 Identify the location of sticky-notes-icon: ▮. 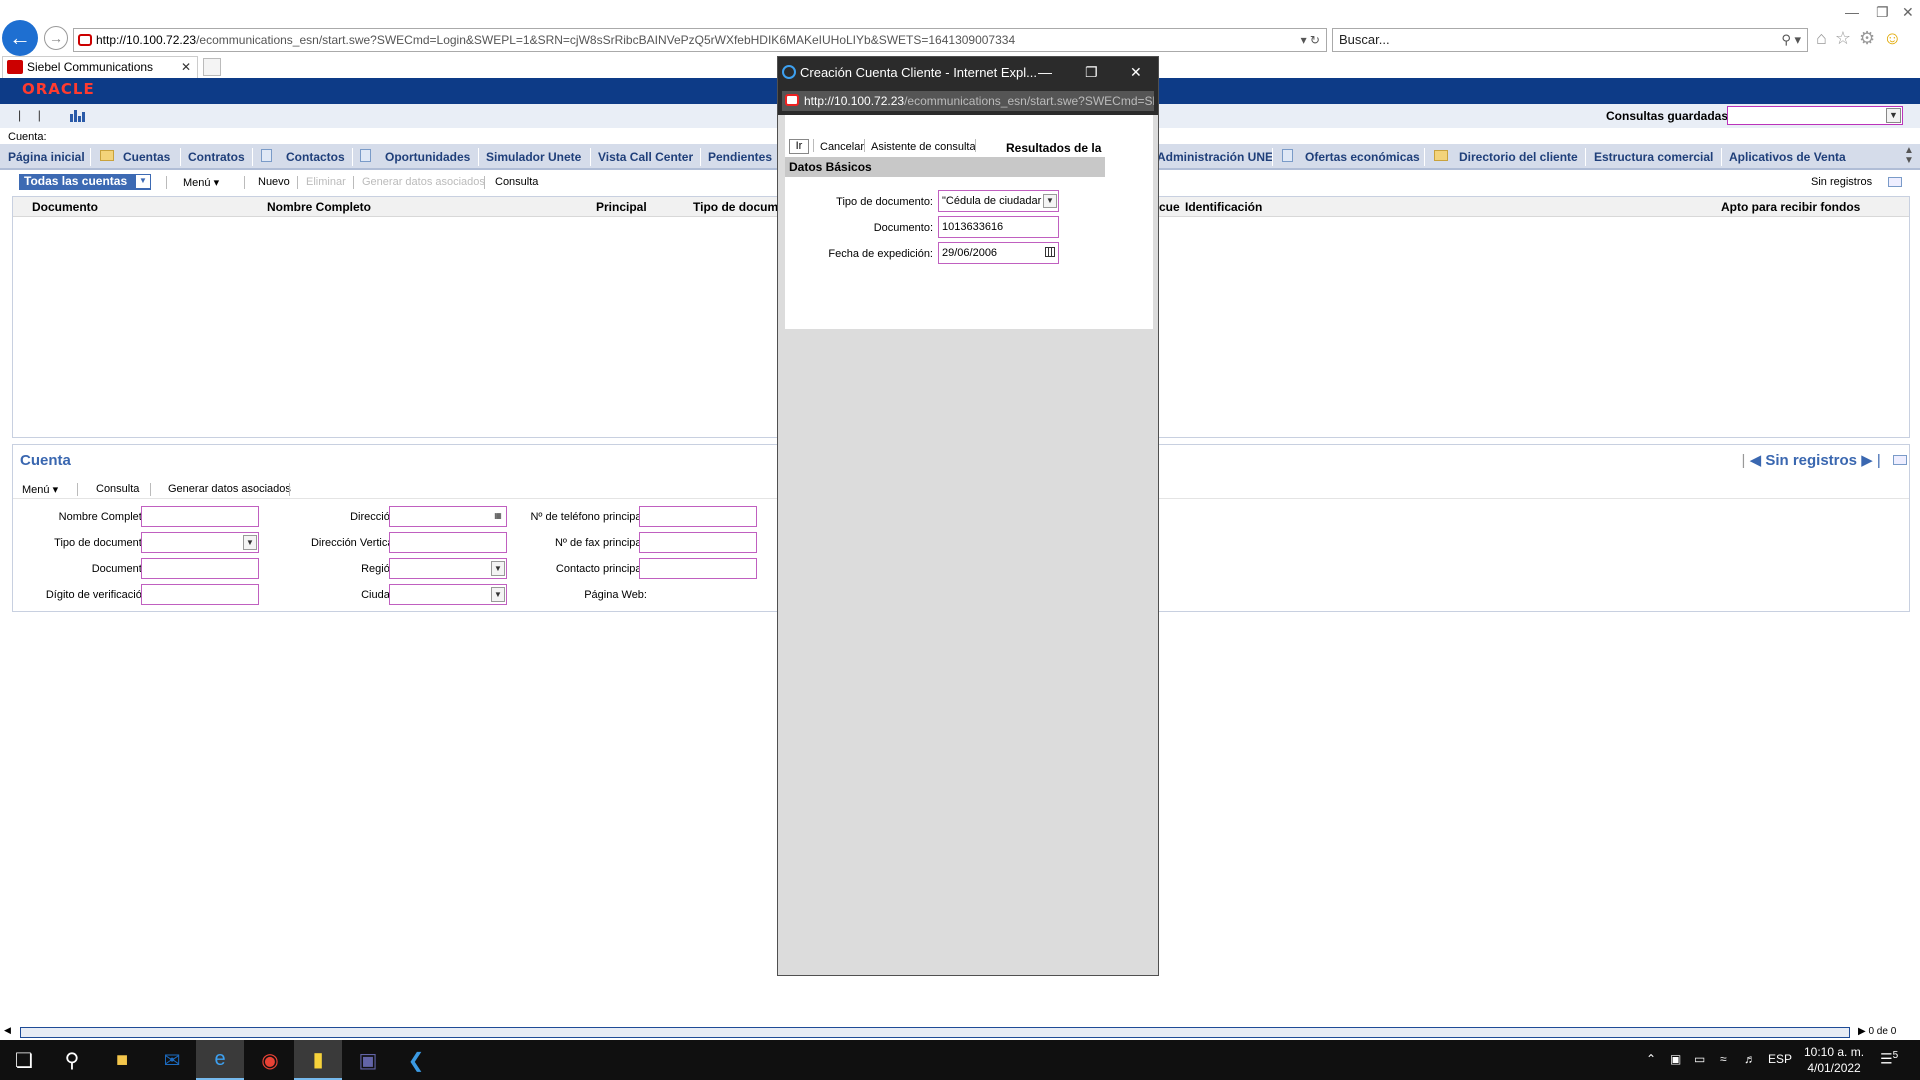
(318, 1060).